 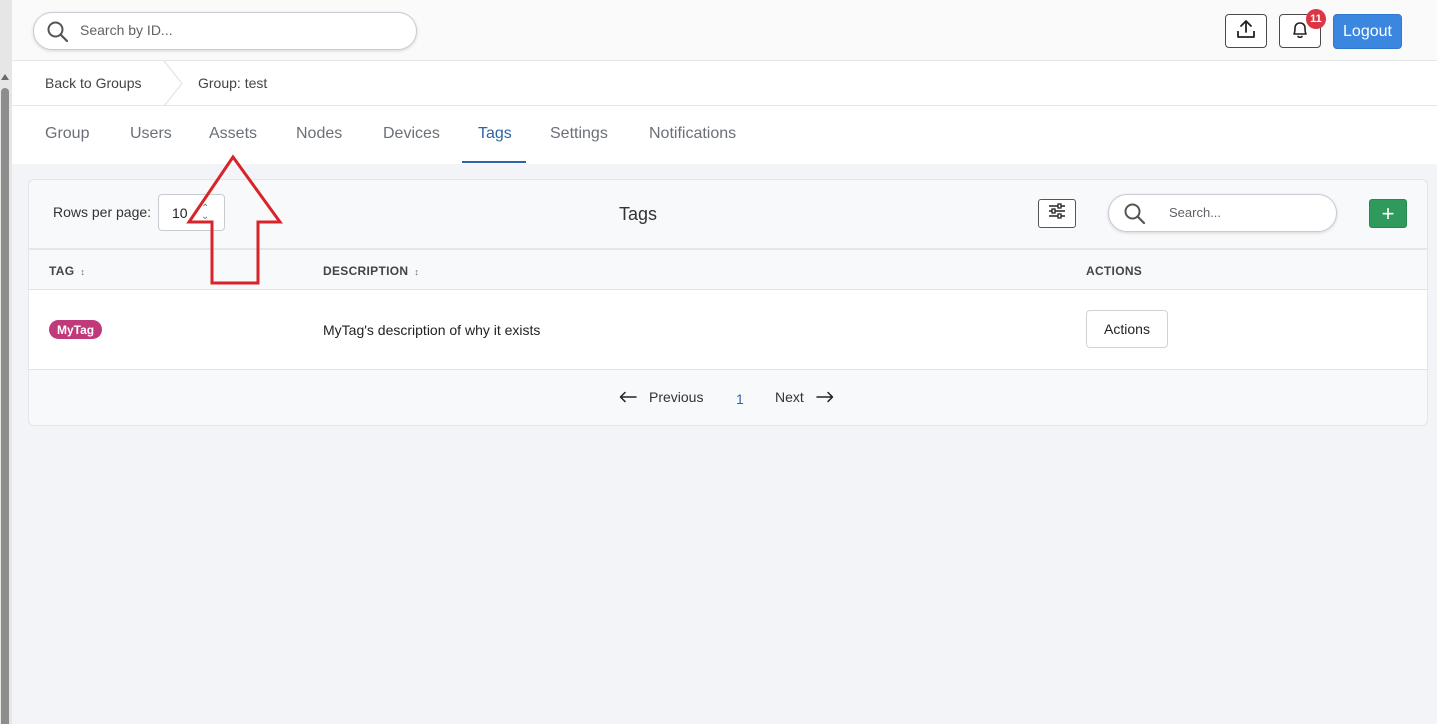 I want to click on add-tag-button: +, so click(x=1388, y=213).